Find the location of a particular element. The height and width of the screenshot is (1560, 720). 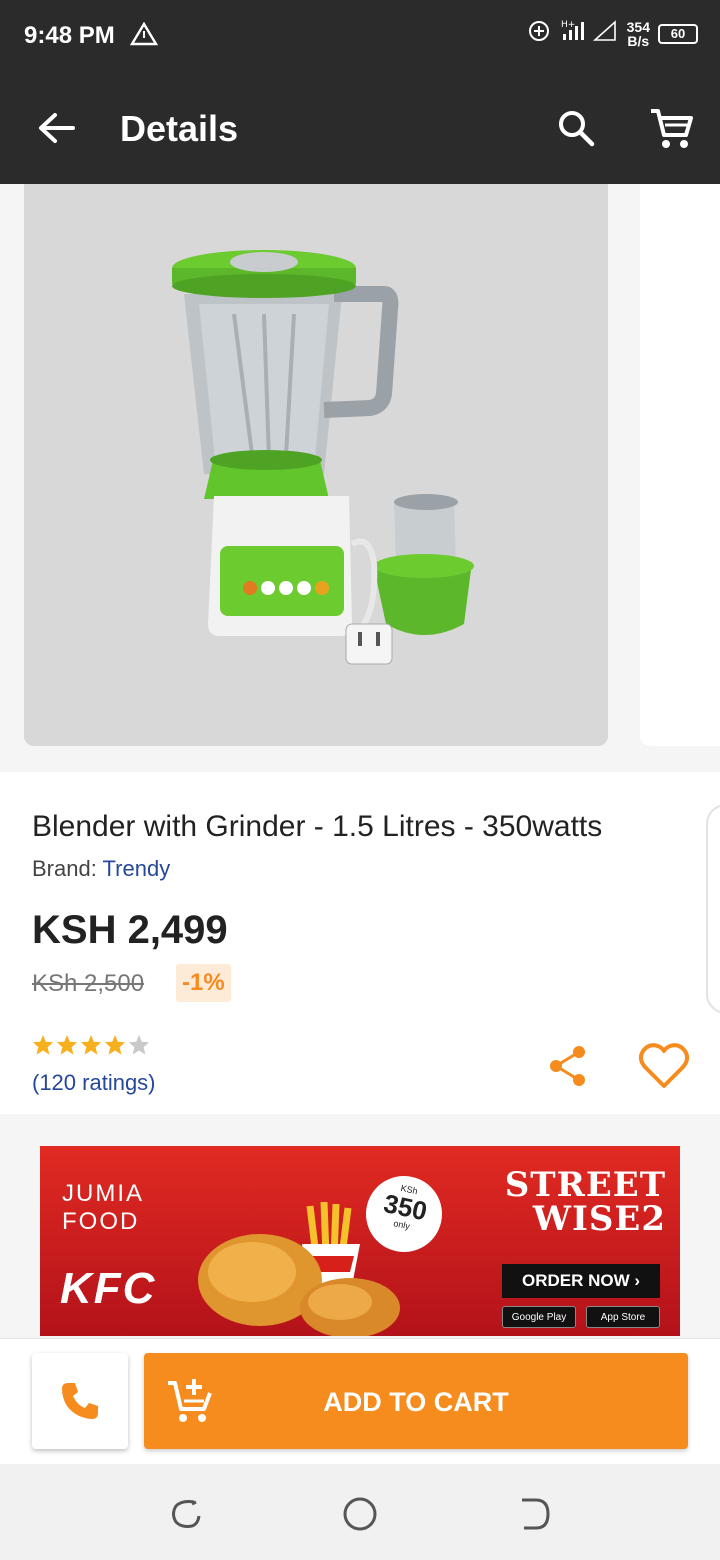

add-to-cart-label: ADD TO CART is located at coordinates (416, 1402).